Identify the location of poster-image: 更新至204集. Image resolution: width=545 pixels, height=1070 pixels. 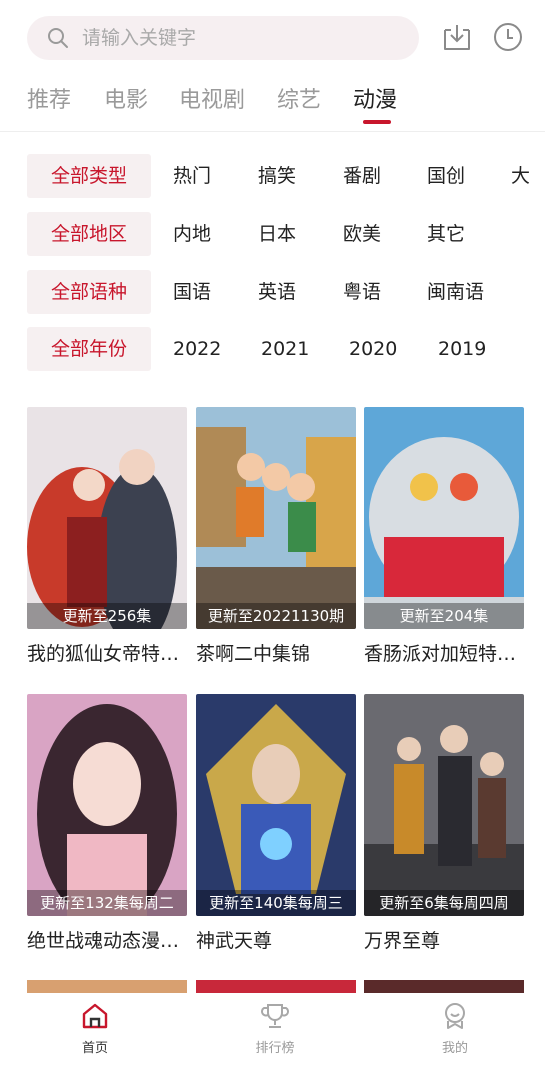
(444, 518).